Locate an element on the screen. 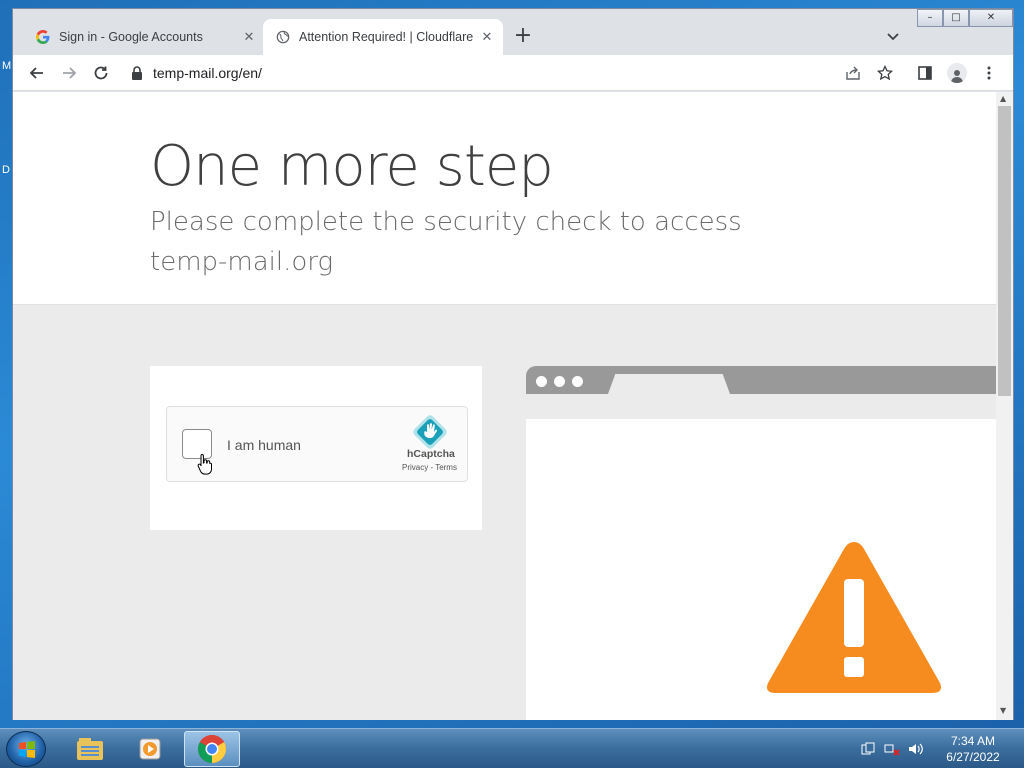  minimize-button: – is located at coordinates (930, 18).